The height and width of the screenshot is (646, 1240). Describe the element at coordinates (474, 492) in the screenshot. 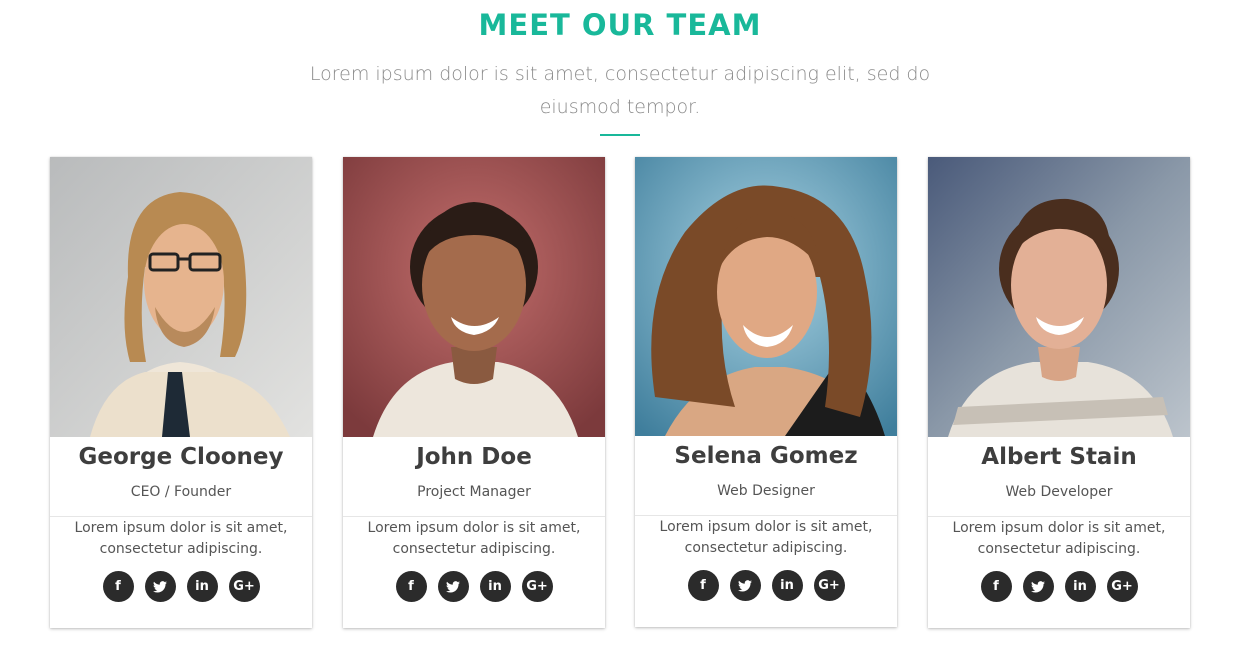

I see `member-role: Project Manager` at that location.